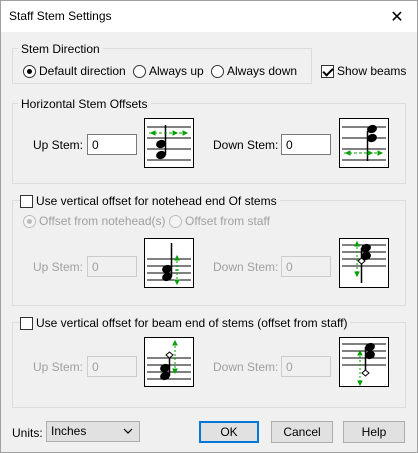 Image resolution: width=418 pixels, height=453 pixels. I want to click on ok-button: OK, so click(229, 432).